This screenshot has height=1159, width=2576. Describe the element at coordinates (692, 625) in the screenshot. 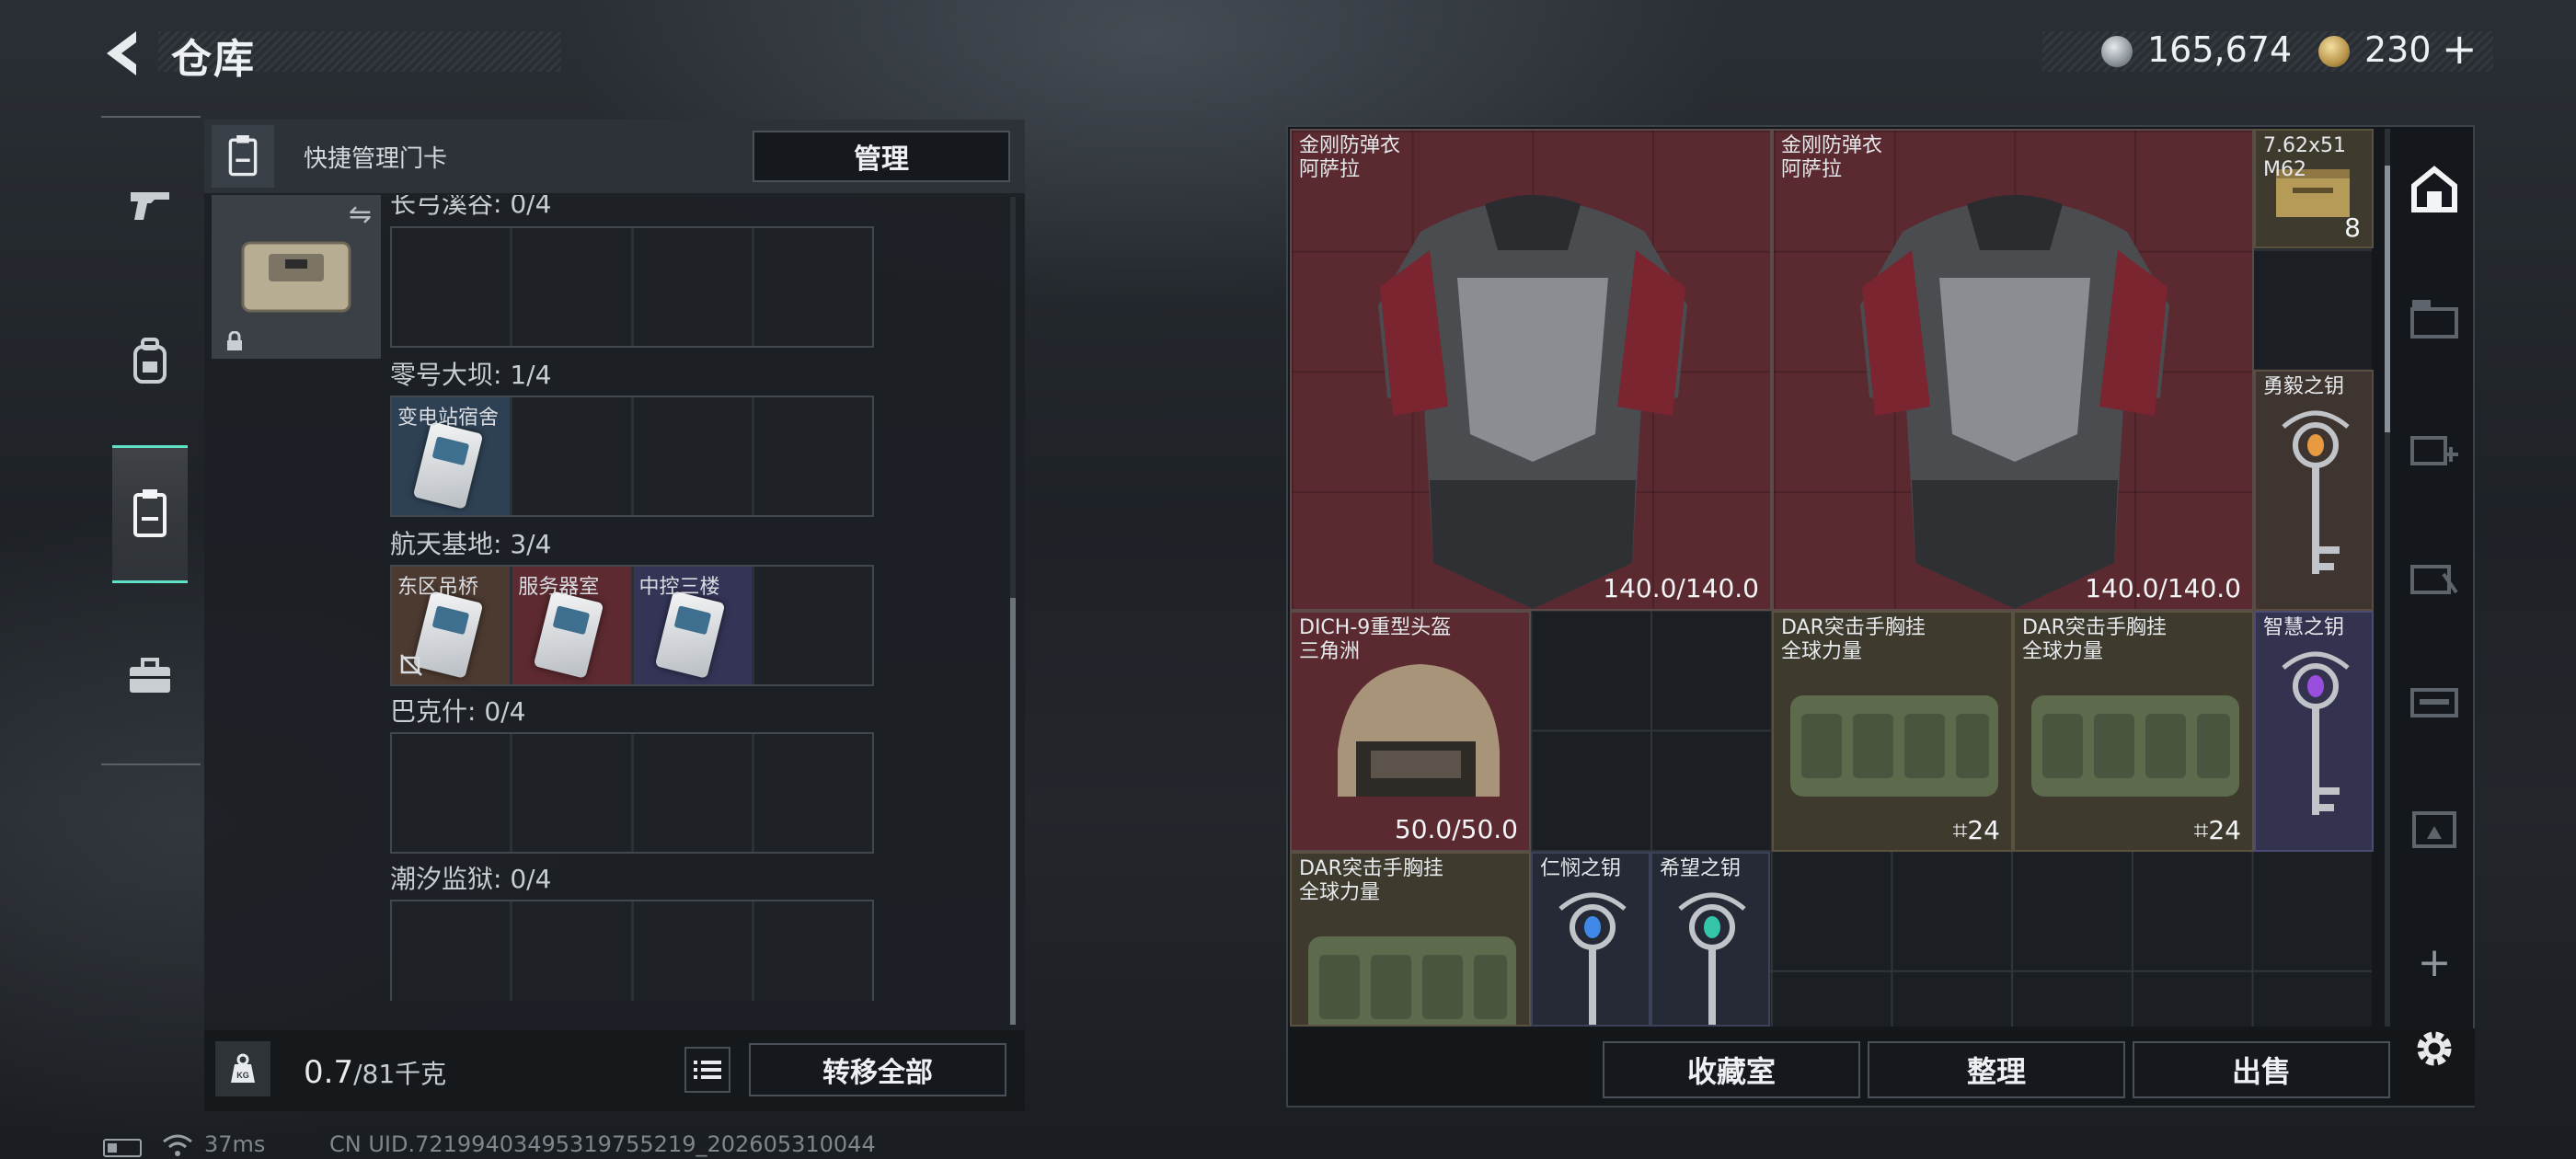

I see `keycard-slot: 中控三楼` at that location.